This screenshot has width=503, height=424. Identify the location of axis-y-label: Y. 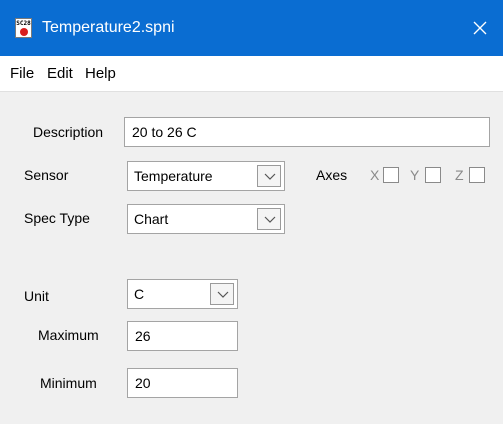
(415, 175).